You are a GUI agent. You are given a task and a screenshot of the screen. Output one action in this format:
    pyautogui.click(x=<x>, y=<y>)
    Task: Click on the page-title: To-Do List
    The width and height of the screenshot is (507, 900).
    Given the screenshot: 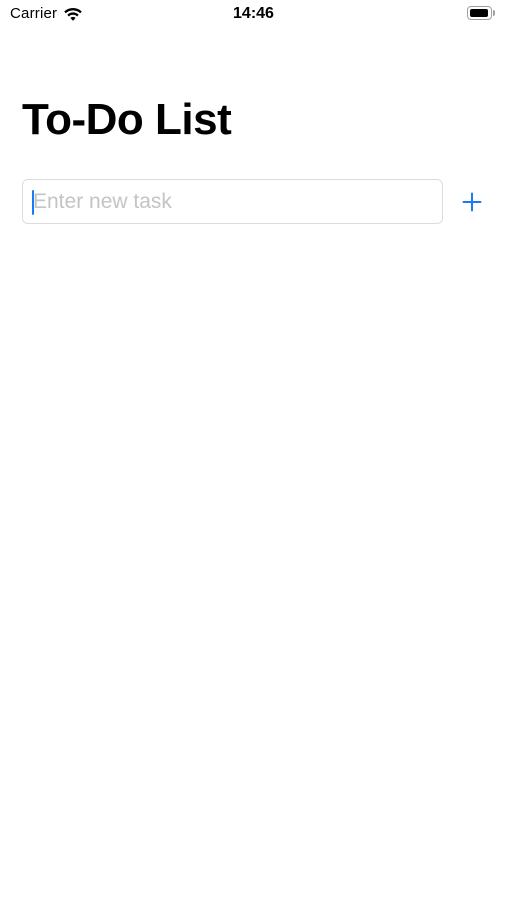 What is the action you would take?
    pyautogui.click(x=127, y=119)
    